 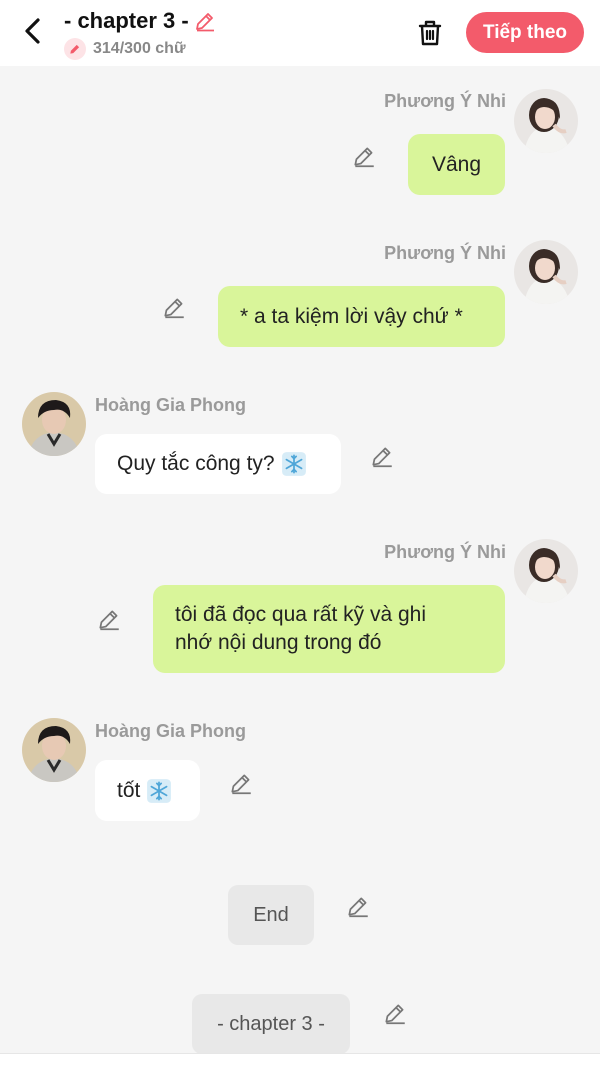 I want to click on trash-icon, so click(x=430, y=33).